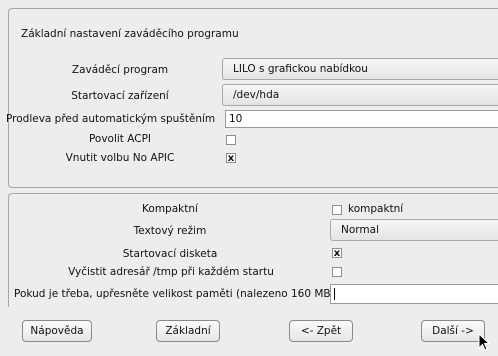  What do you see at coordinates (334, 294) in the screenshot?
I see `text-caret` at bounding box center [334, 294].